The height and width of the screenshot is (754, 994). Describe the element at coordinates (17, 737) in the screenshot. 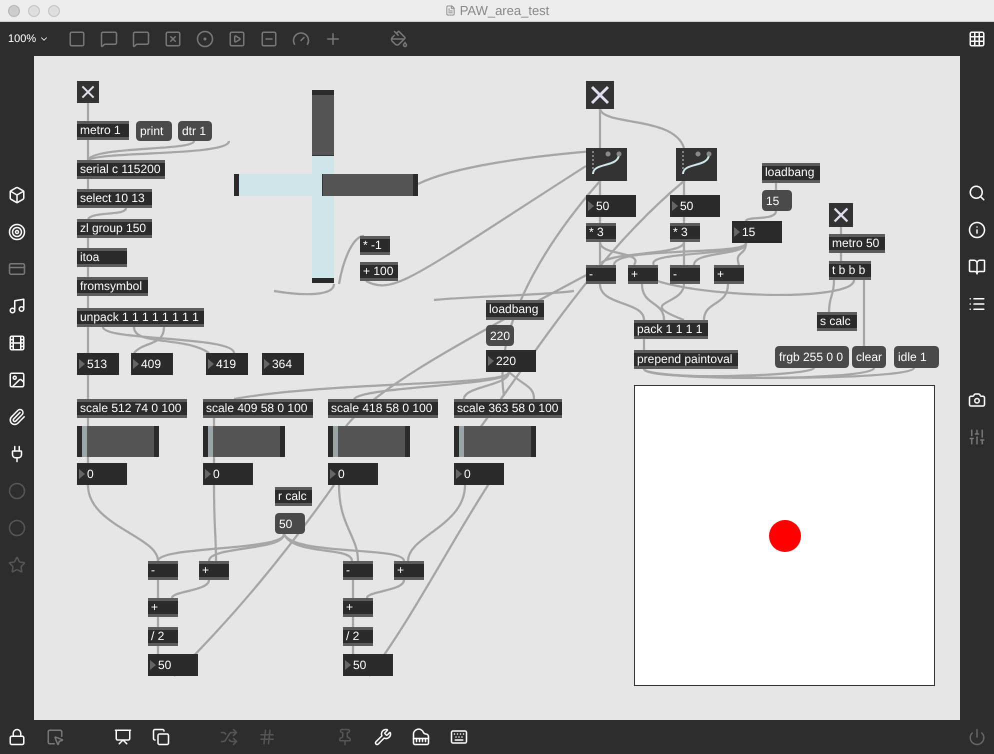

I see `lock-icon` at that location.